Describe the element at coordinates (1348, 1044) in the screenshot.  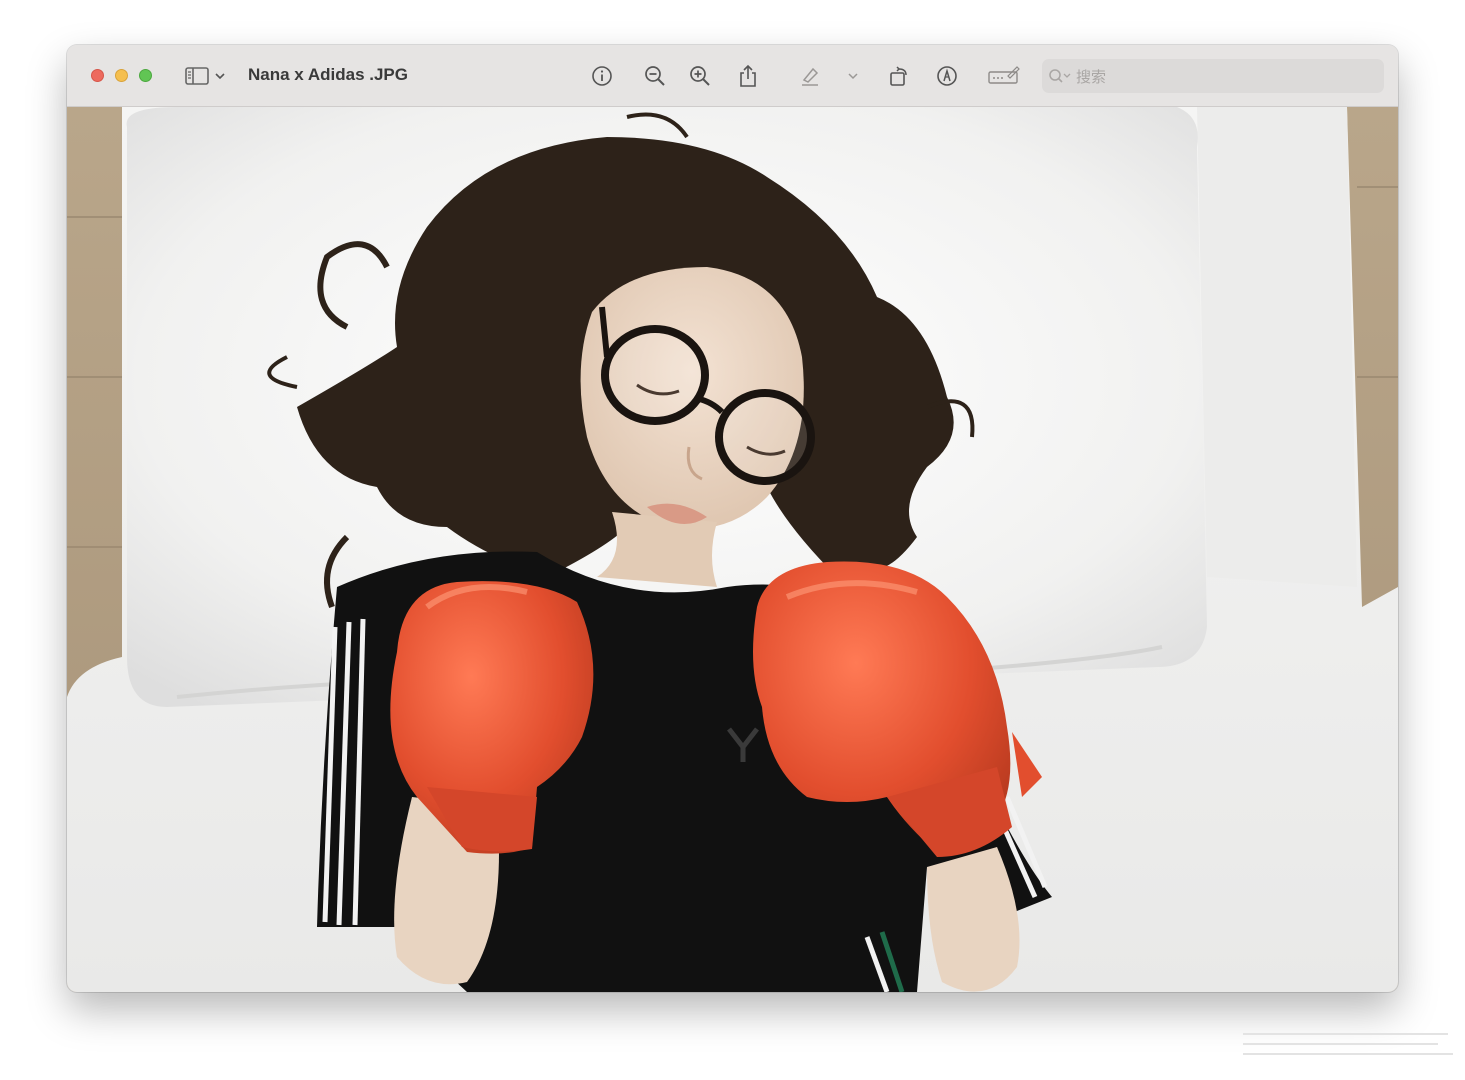
I see `watermark` at that location.